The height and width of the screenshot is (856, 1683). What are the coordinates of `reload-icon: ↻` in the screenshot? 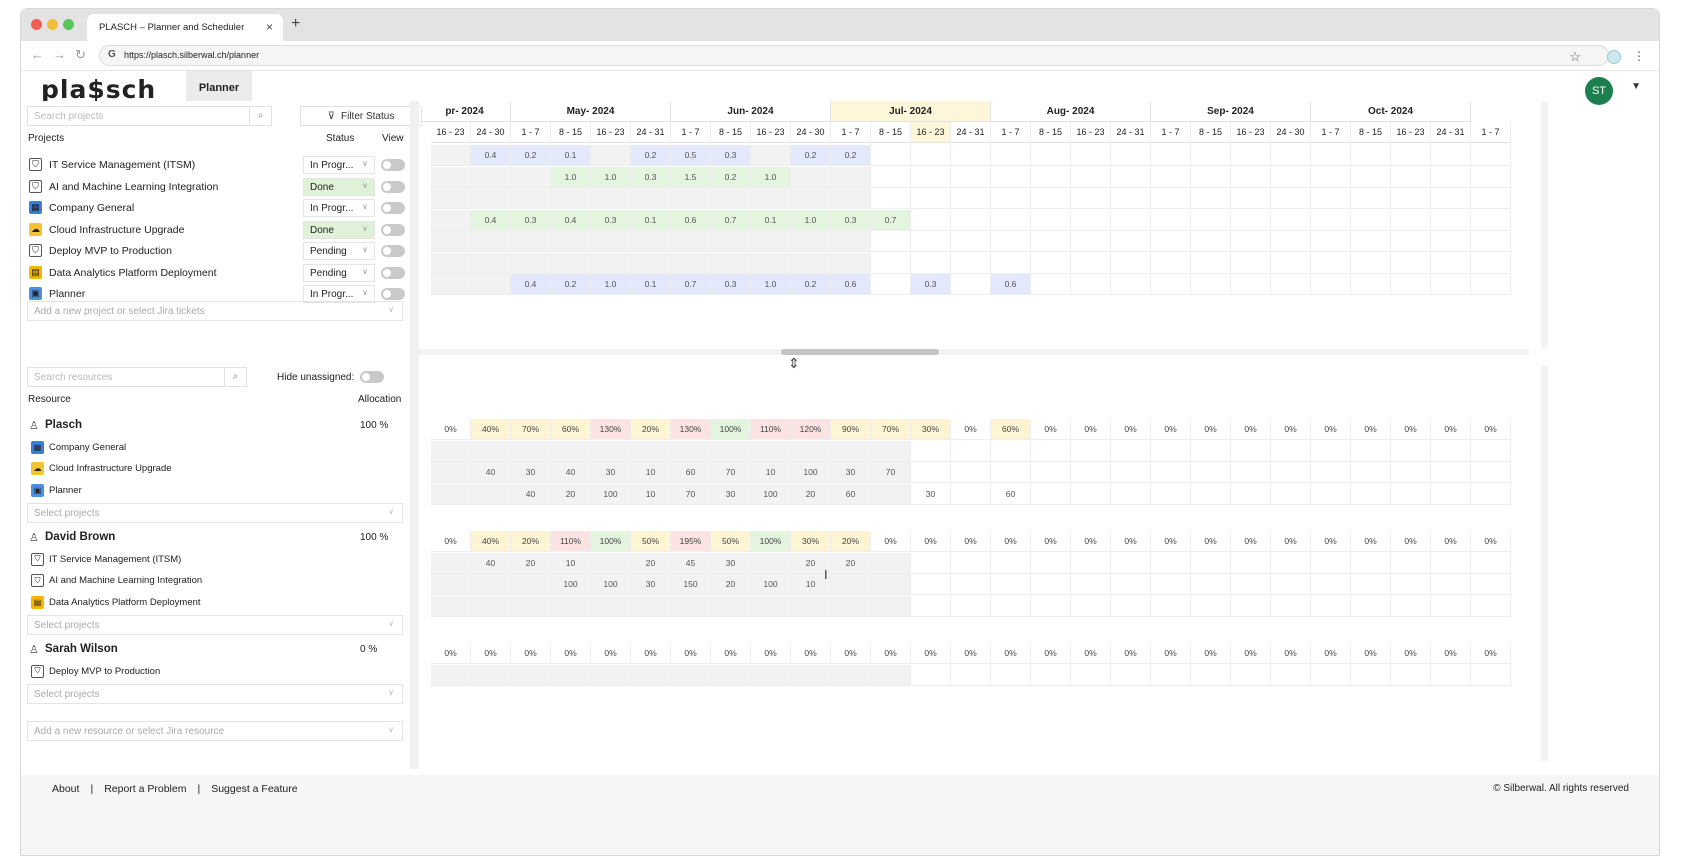 It's located at (80, 55).